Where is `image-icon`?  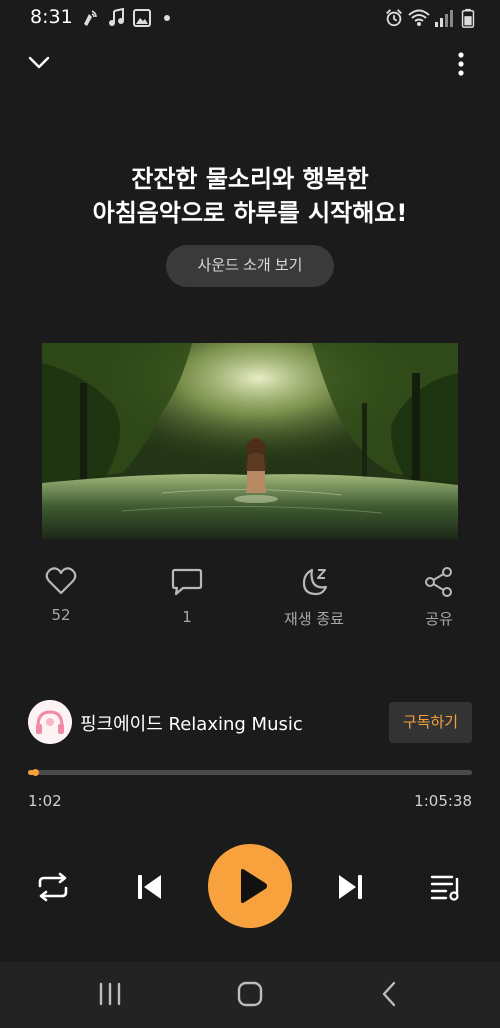 image-icon is located at coordinates (142, 18).